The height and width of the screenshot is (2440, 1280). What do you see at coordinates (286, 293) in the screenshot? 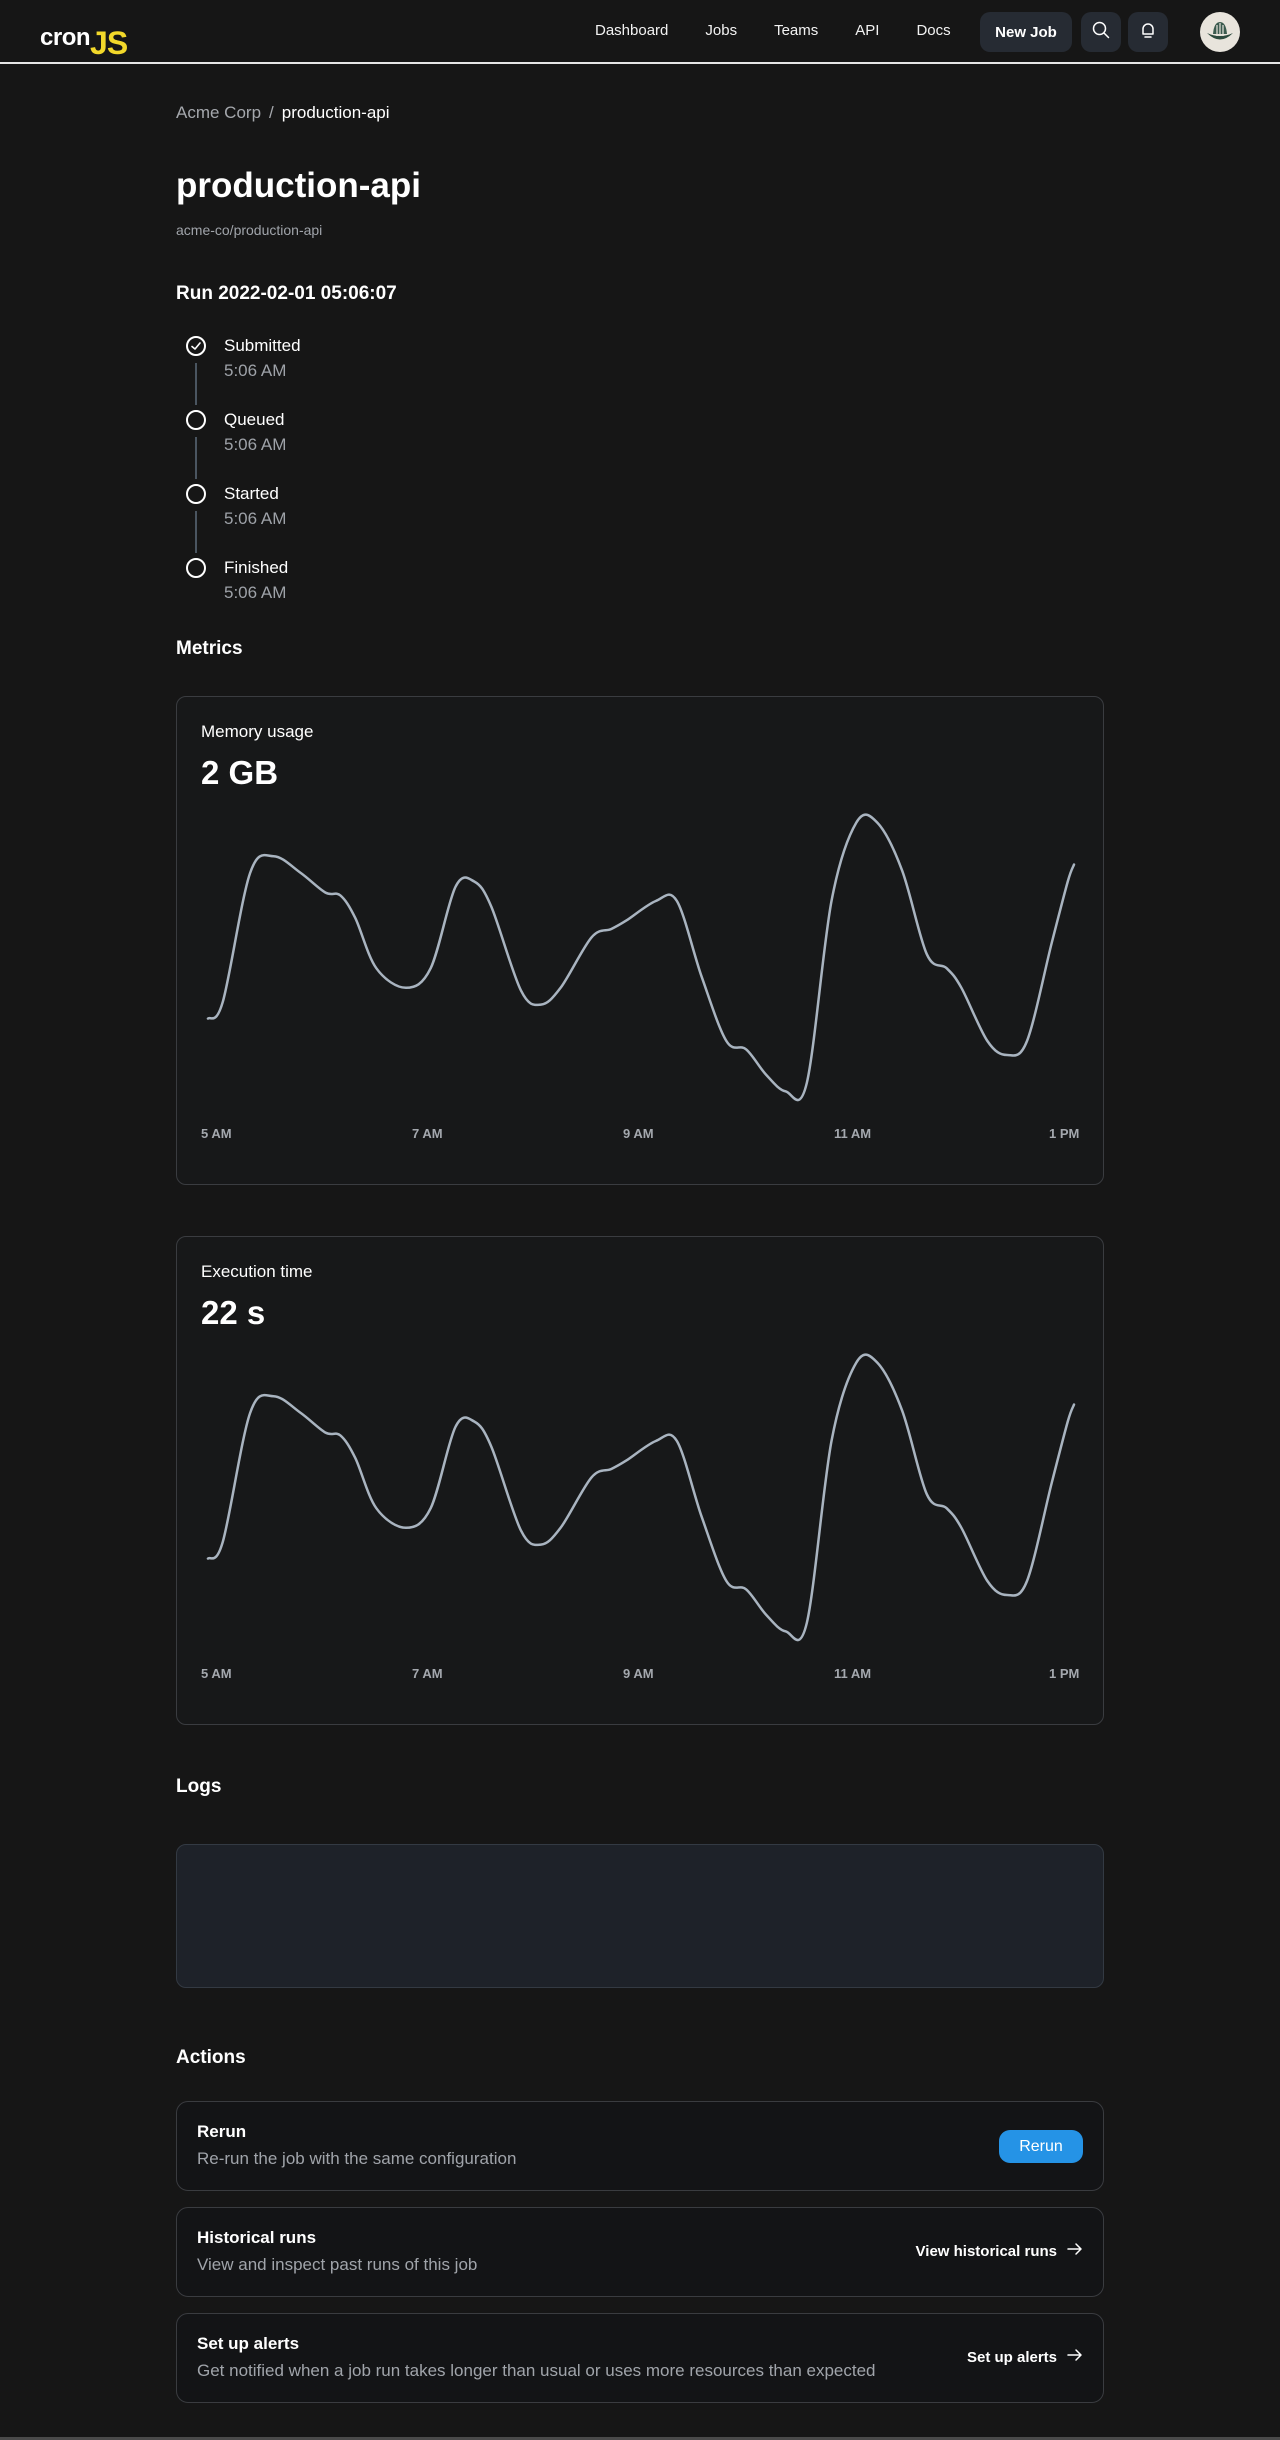
I see `run-title: Run 2022-02-01 05:06:07` at bounding box center [286, 293].